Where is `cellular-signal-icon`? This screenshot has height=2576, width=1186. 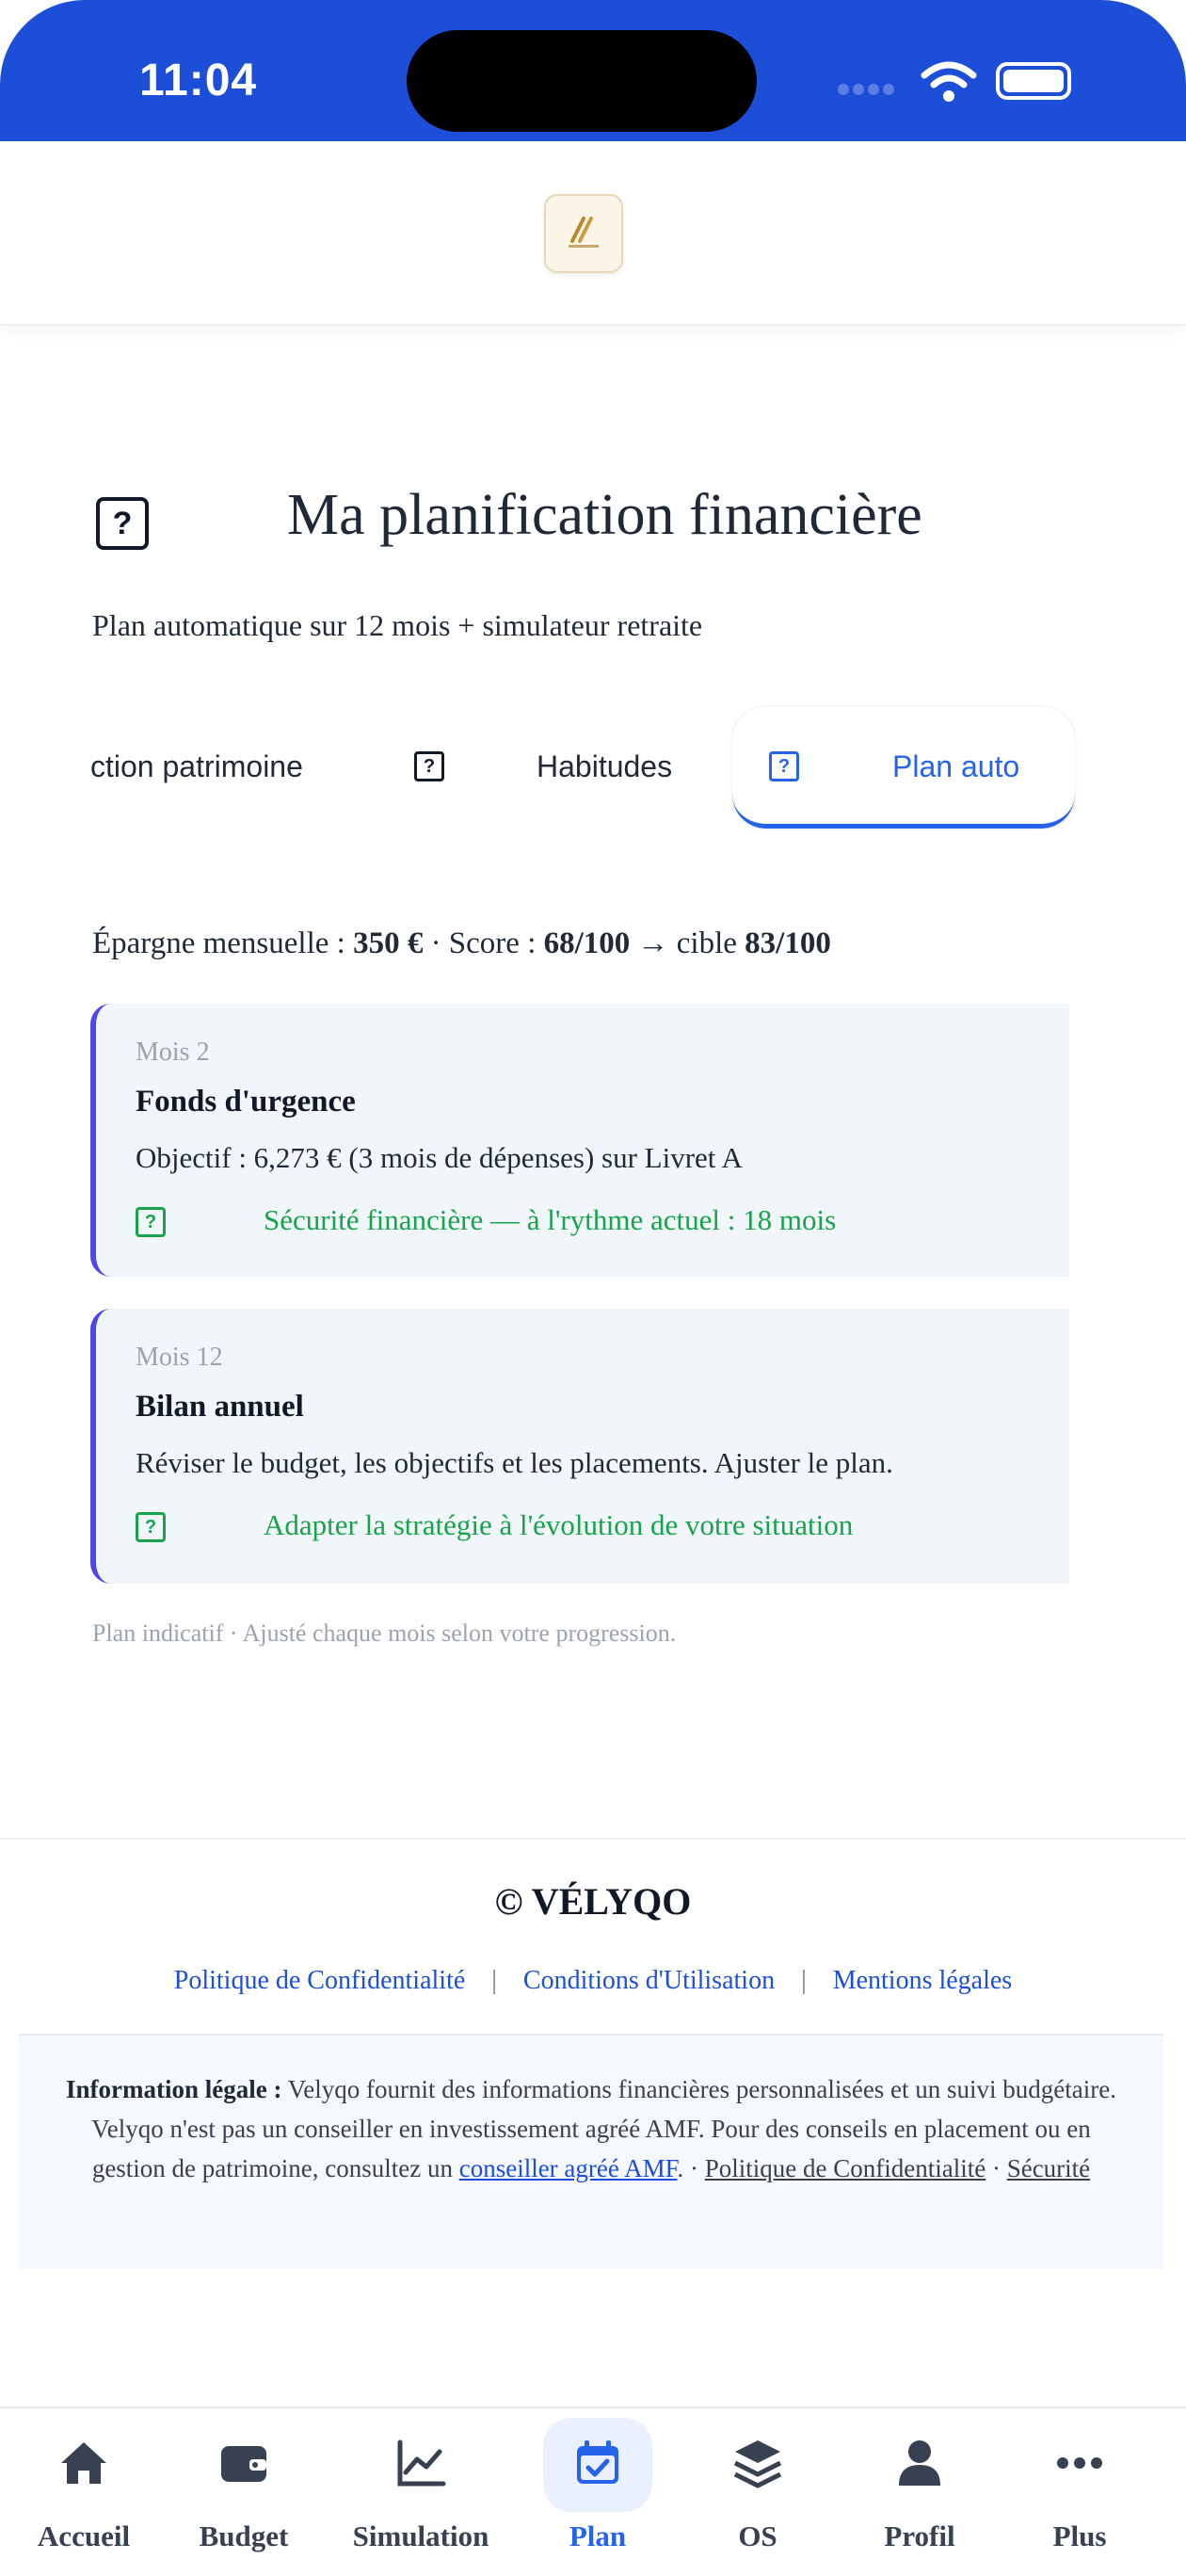 cellular-signal-icon is located at coordinates (871, 89).